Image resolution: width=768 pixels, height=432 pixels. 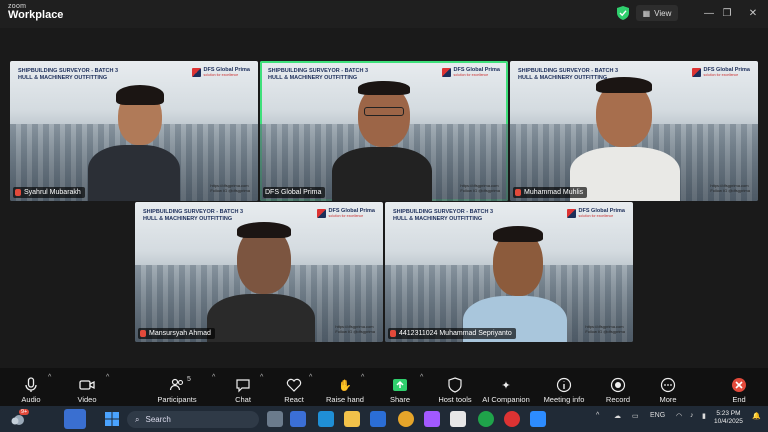 I want to click on hand-icon: ✋, so click(x=345, y=385).